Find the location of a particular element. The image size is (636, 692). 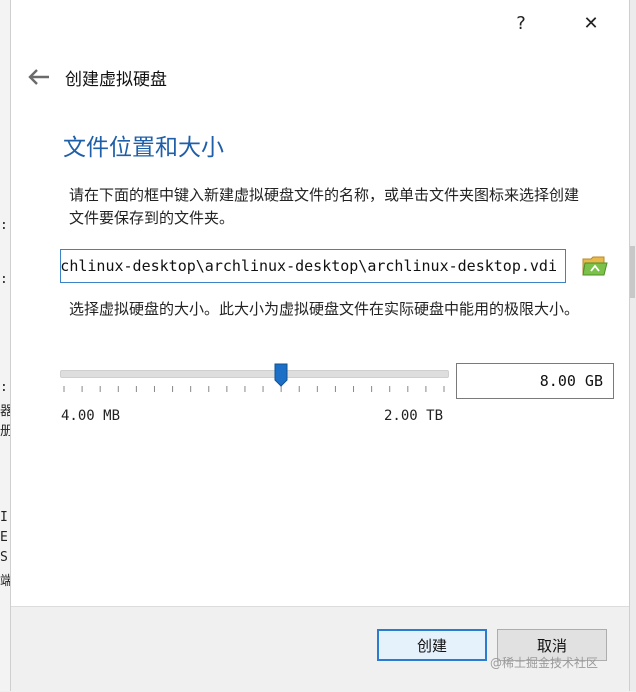

slider-handle is located at coordinates (281, 375).